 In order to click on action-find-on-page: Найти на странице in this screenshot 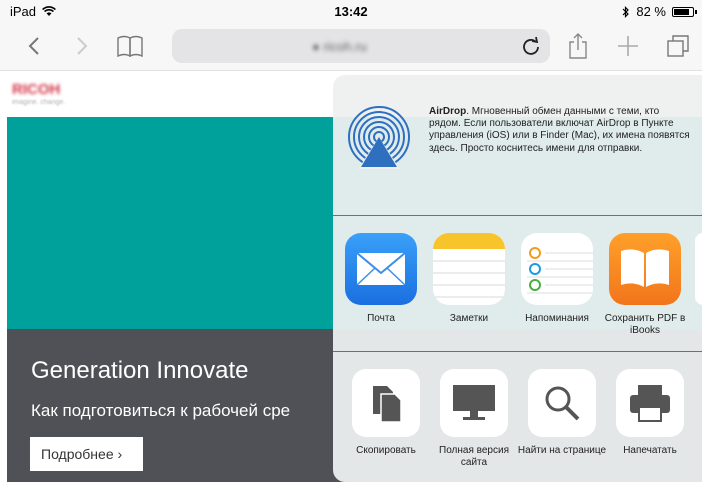, I will do `click(562, 413)`.